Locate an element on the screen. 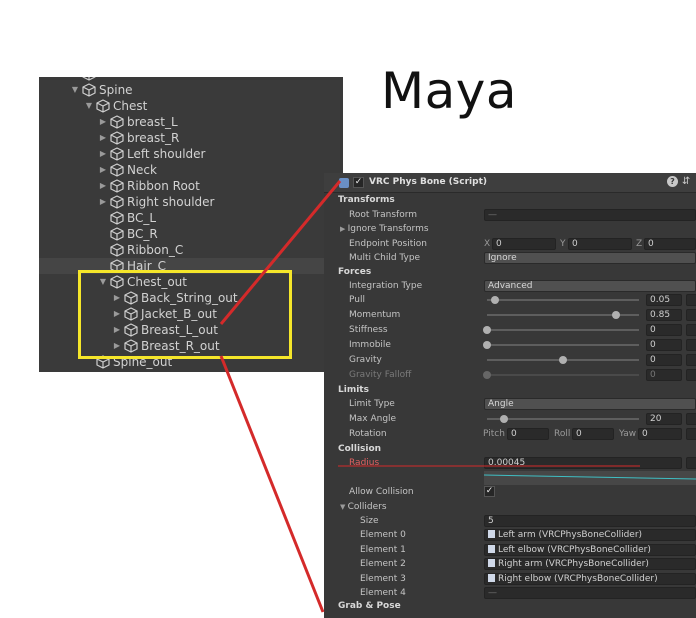 The width and height of the screenshot is (696, 618). roll-field: 0 is located at coordinates (593, 434).